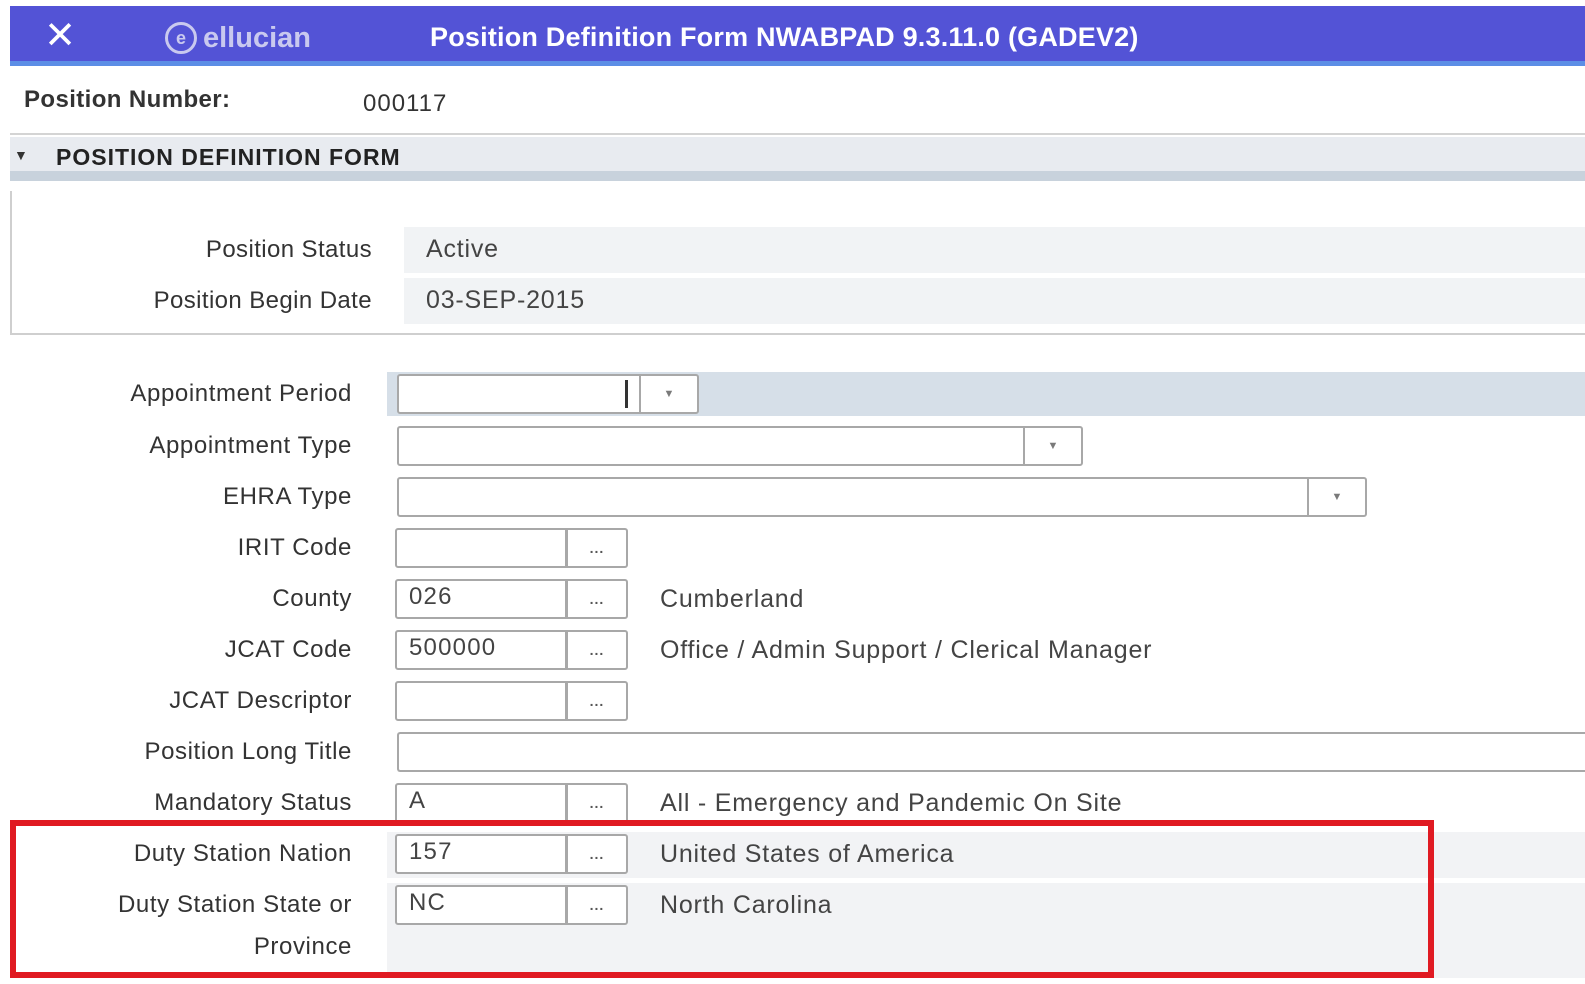 The height and width of the screenshot is (984, 1585). What do you see at coordinates (797, 103) in the screenshot?
I see `key-block: Position Number: 000117` at bounding box center [797, 103].